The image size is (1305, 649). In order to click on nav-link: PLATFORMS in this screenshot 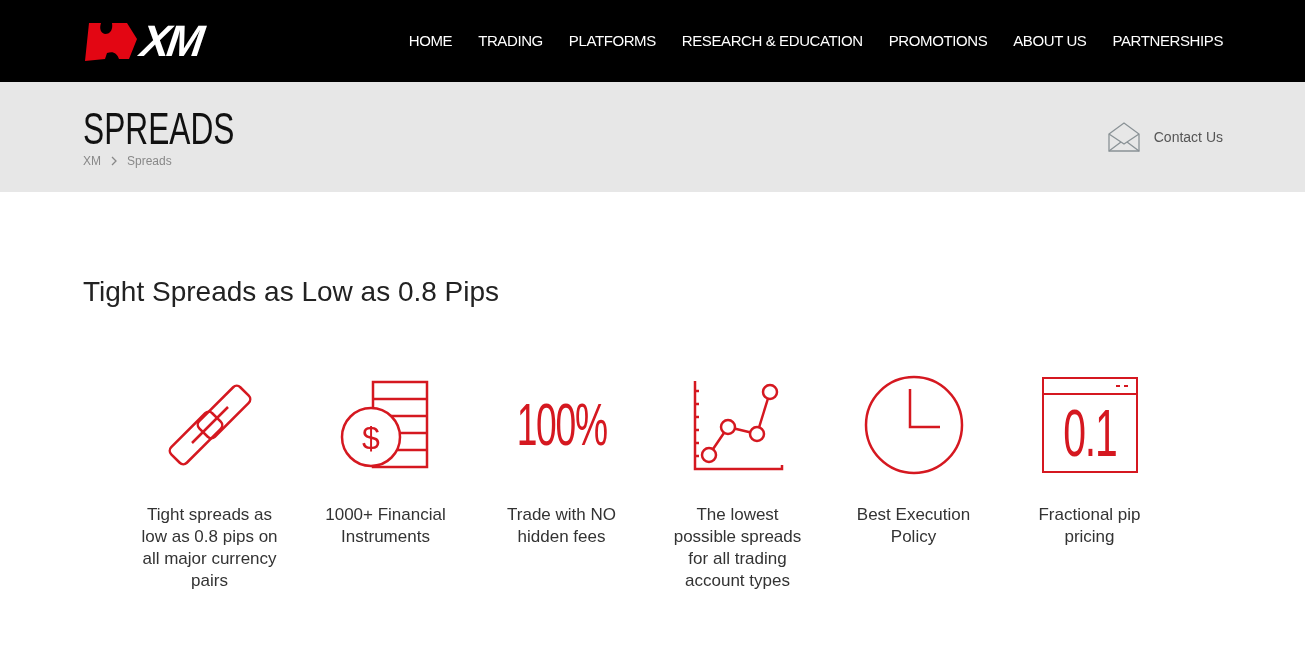, I will do `click(612, 41)`.